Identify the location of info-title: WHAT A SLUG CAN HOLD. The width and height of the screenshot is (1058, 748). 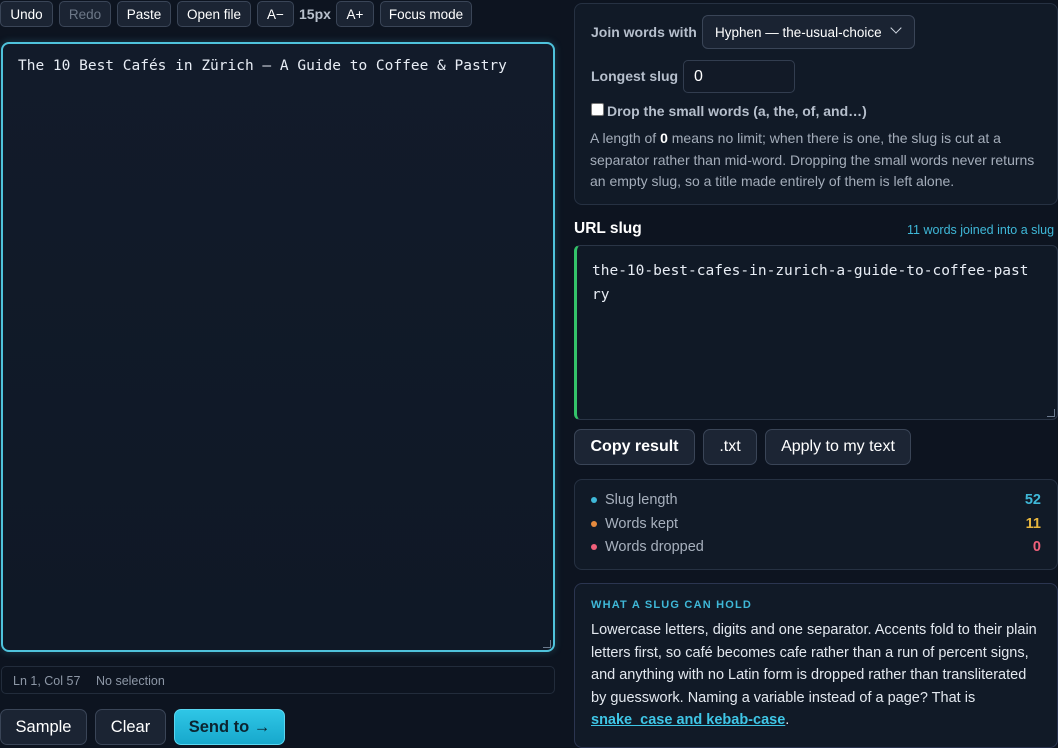
(672, 605).